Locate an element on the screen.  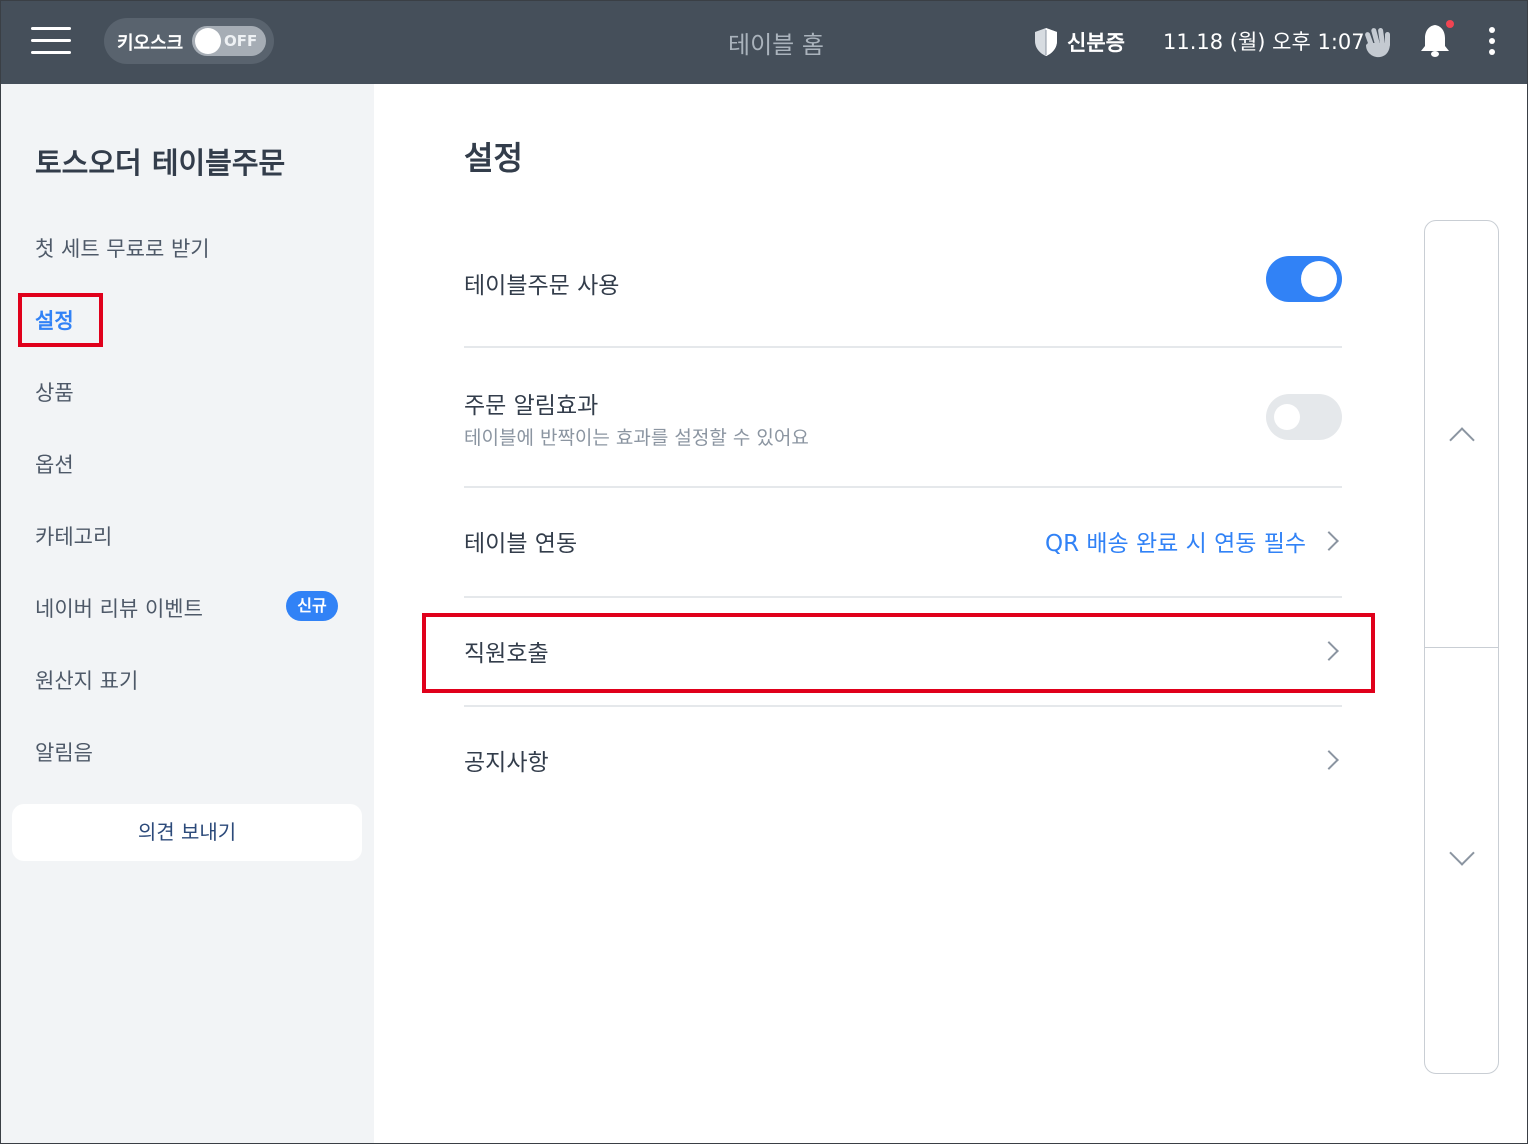
kiosk-toggle-pill: 키오스크 OFF is located at coordinates (189, 41).